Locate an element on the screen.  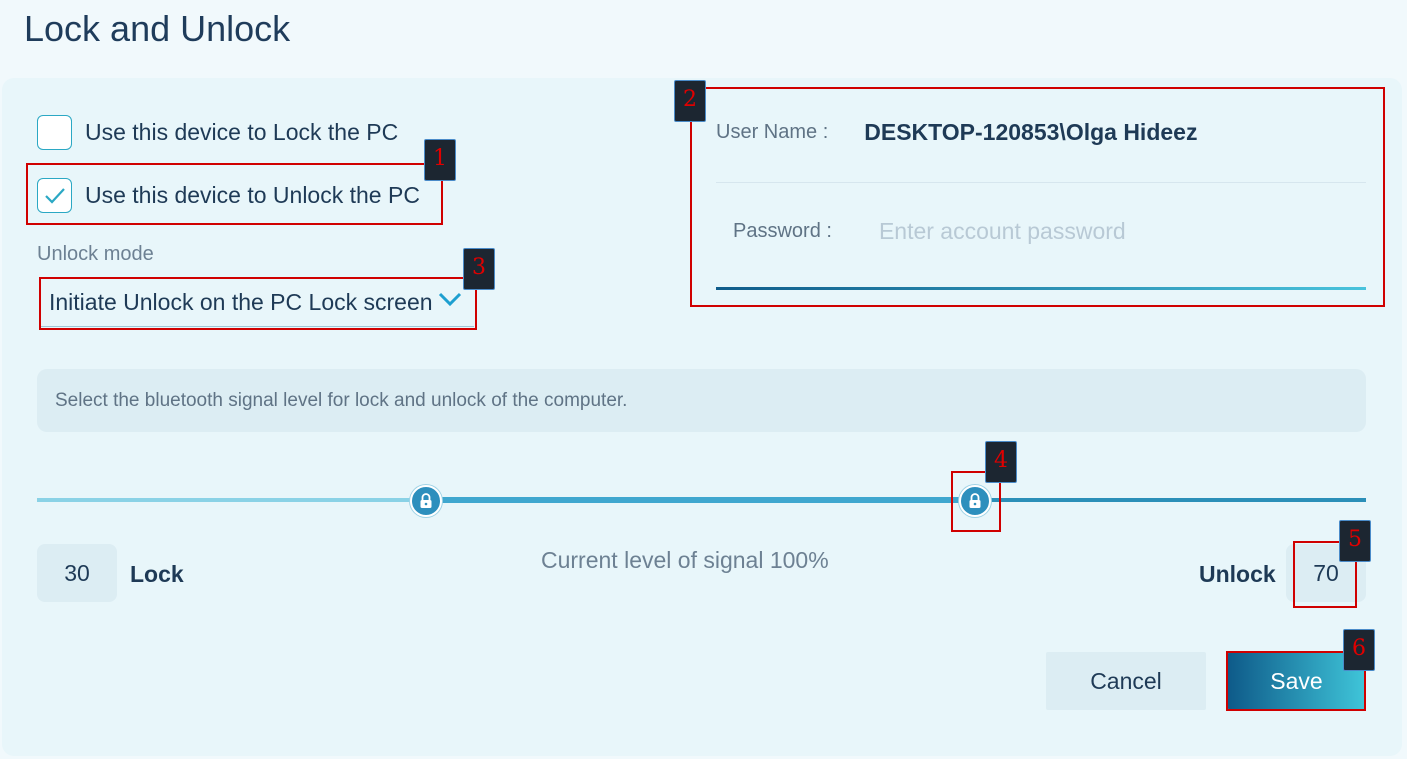
unlock-threshold-handle is located at coordinates (975, 501).